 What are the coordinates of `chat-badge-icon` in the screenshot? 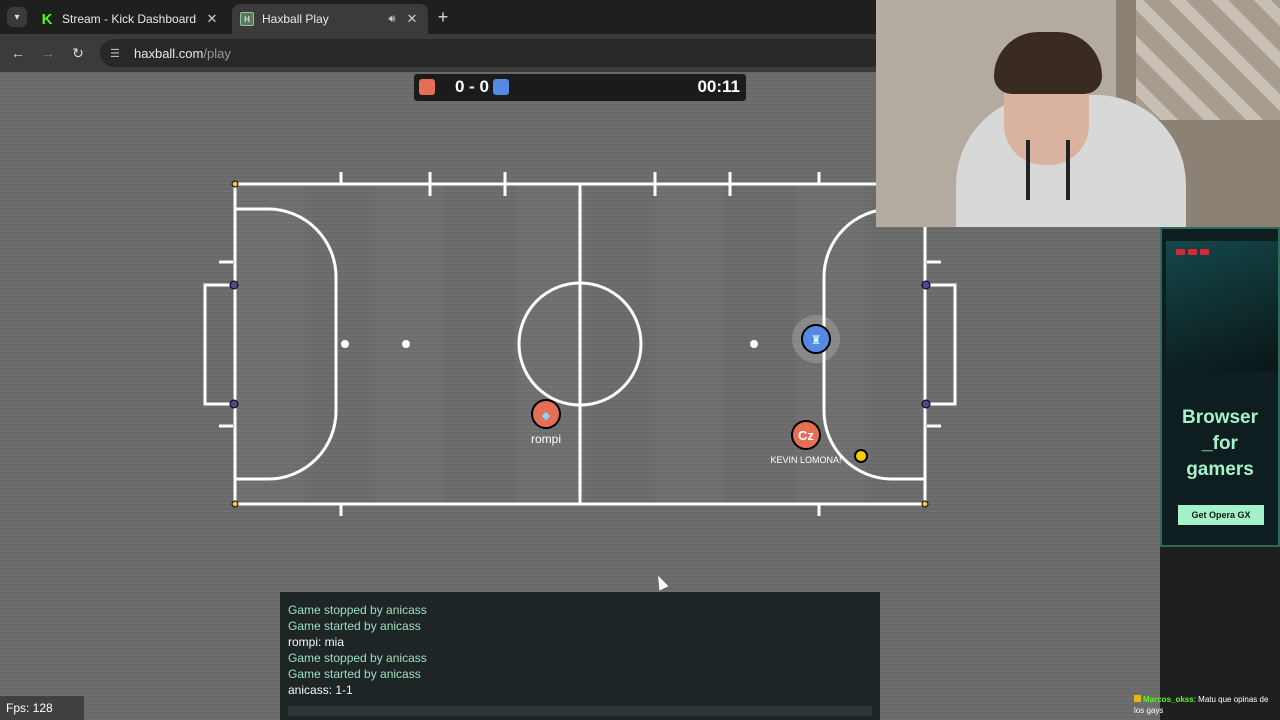 It's located at (1137, 698).